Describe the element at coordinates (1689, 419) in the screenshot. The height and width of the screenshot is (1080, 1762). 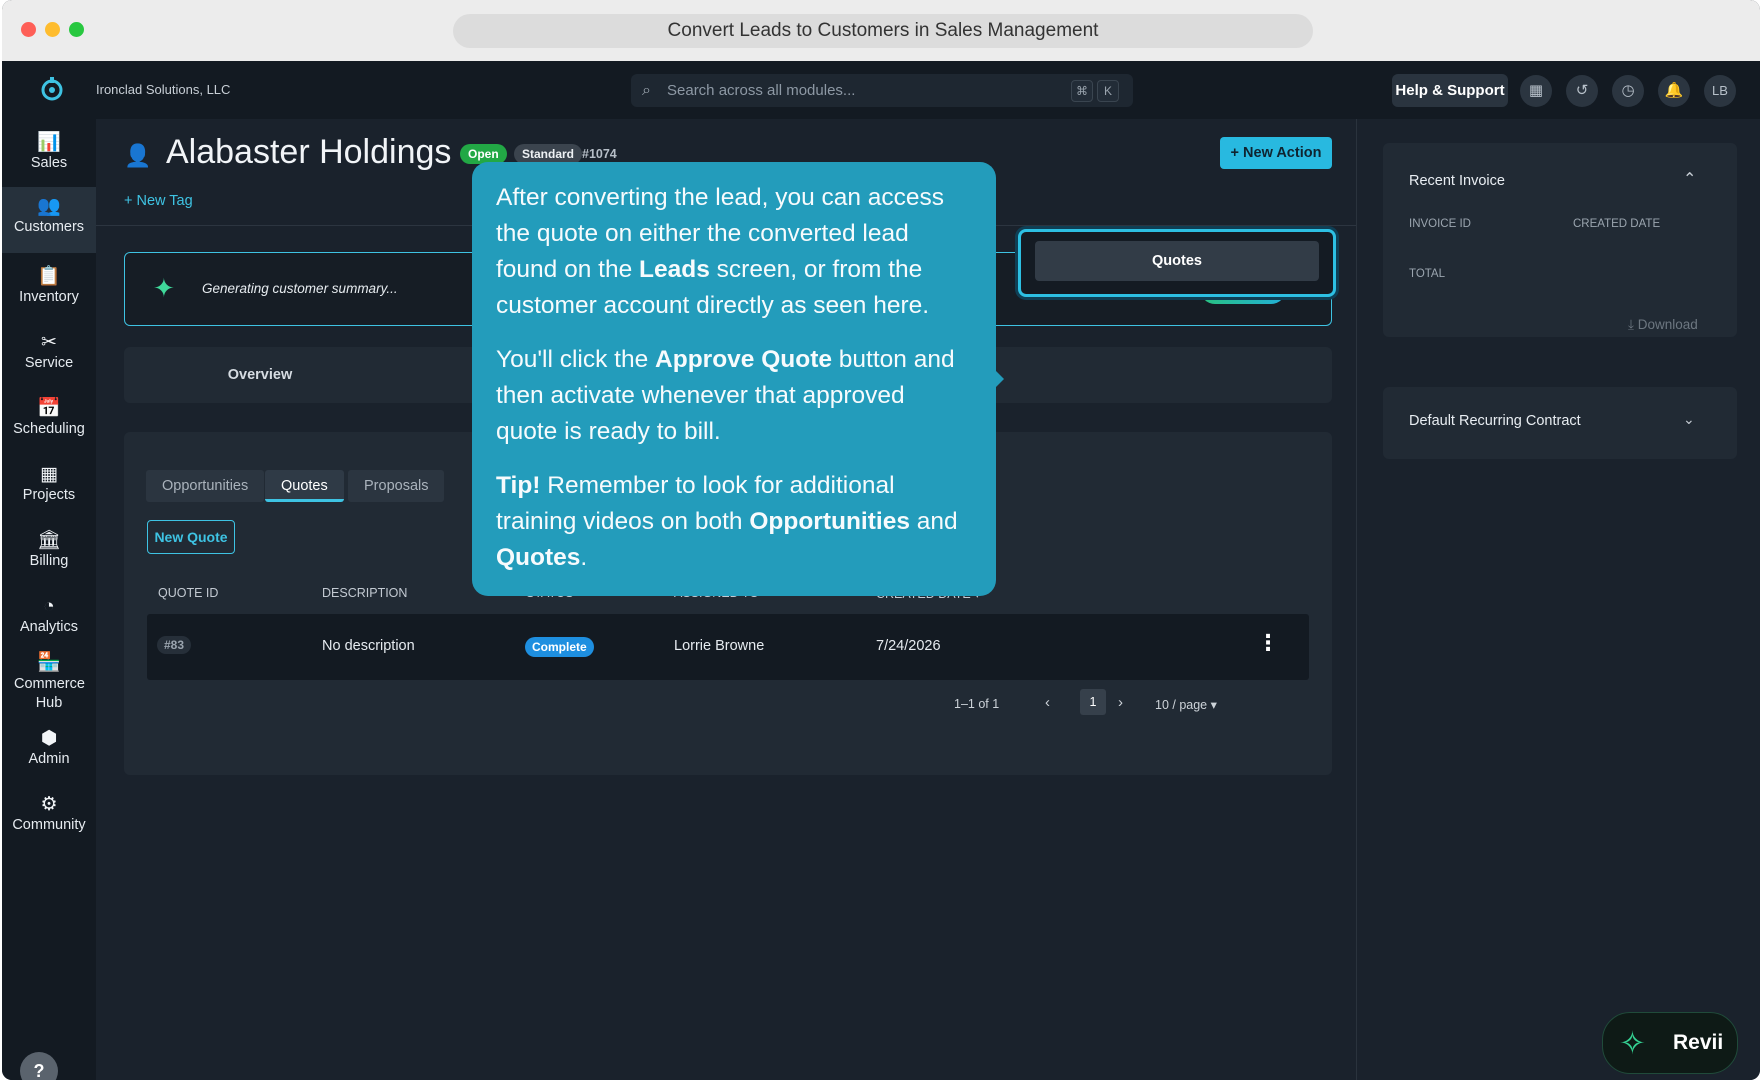
I see `chevron-down-icon: ⌄` at that location.